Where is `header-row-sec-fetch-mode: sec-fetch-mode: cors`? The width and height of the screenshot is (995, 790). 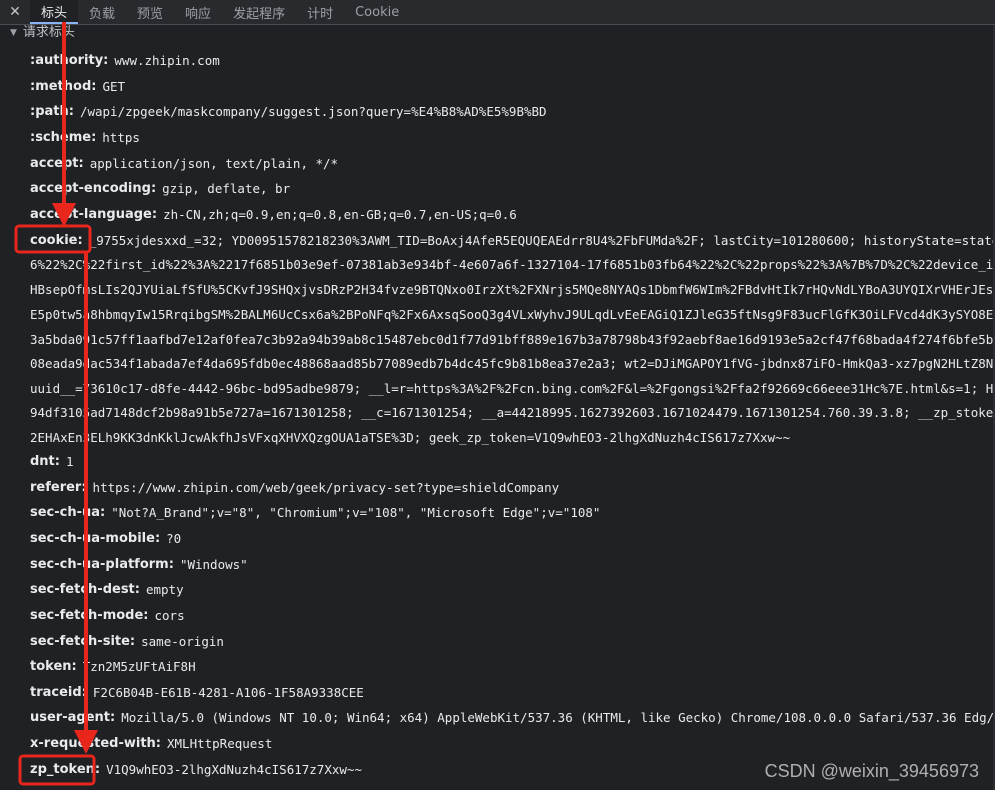 header-row-sec-fetch-mode: sec-fetch-mode: cors is located at coordinates (107, 615).